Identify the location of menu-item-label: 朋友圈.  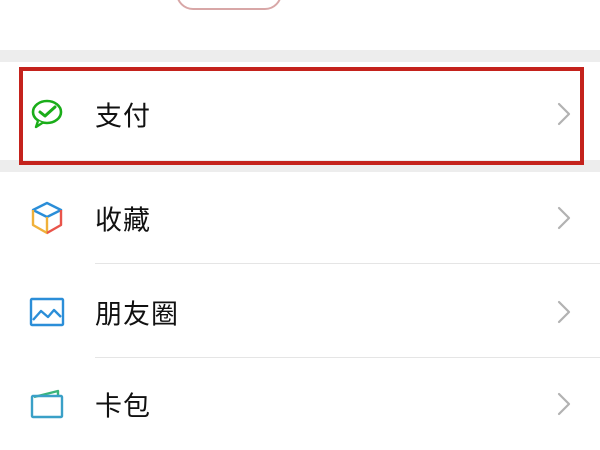
(137, 315).